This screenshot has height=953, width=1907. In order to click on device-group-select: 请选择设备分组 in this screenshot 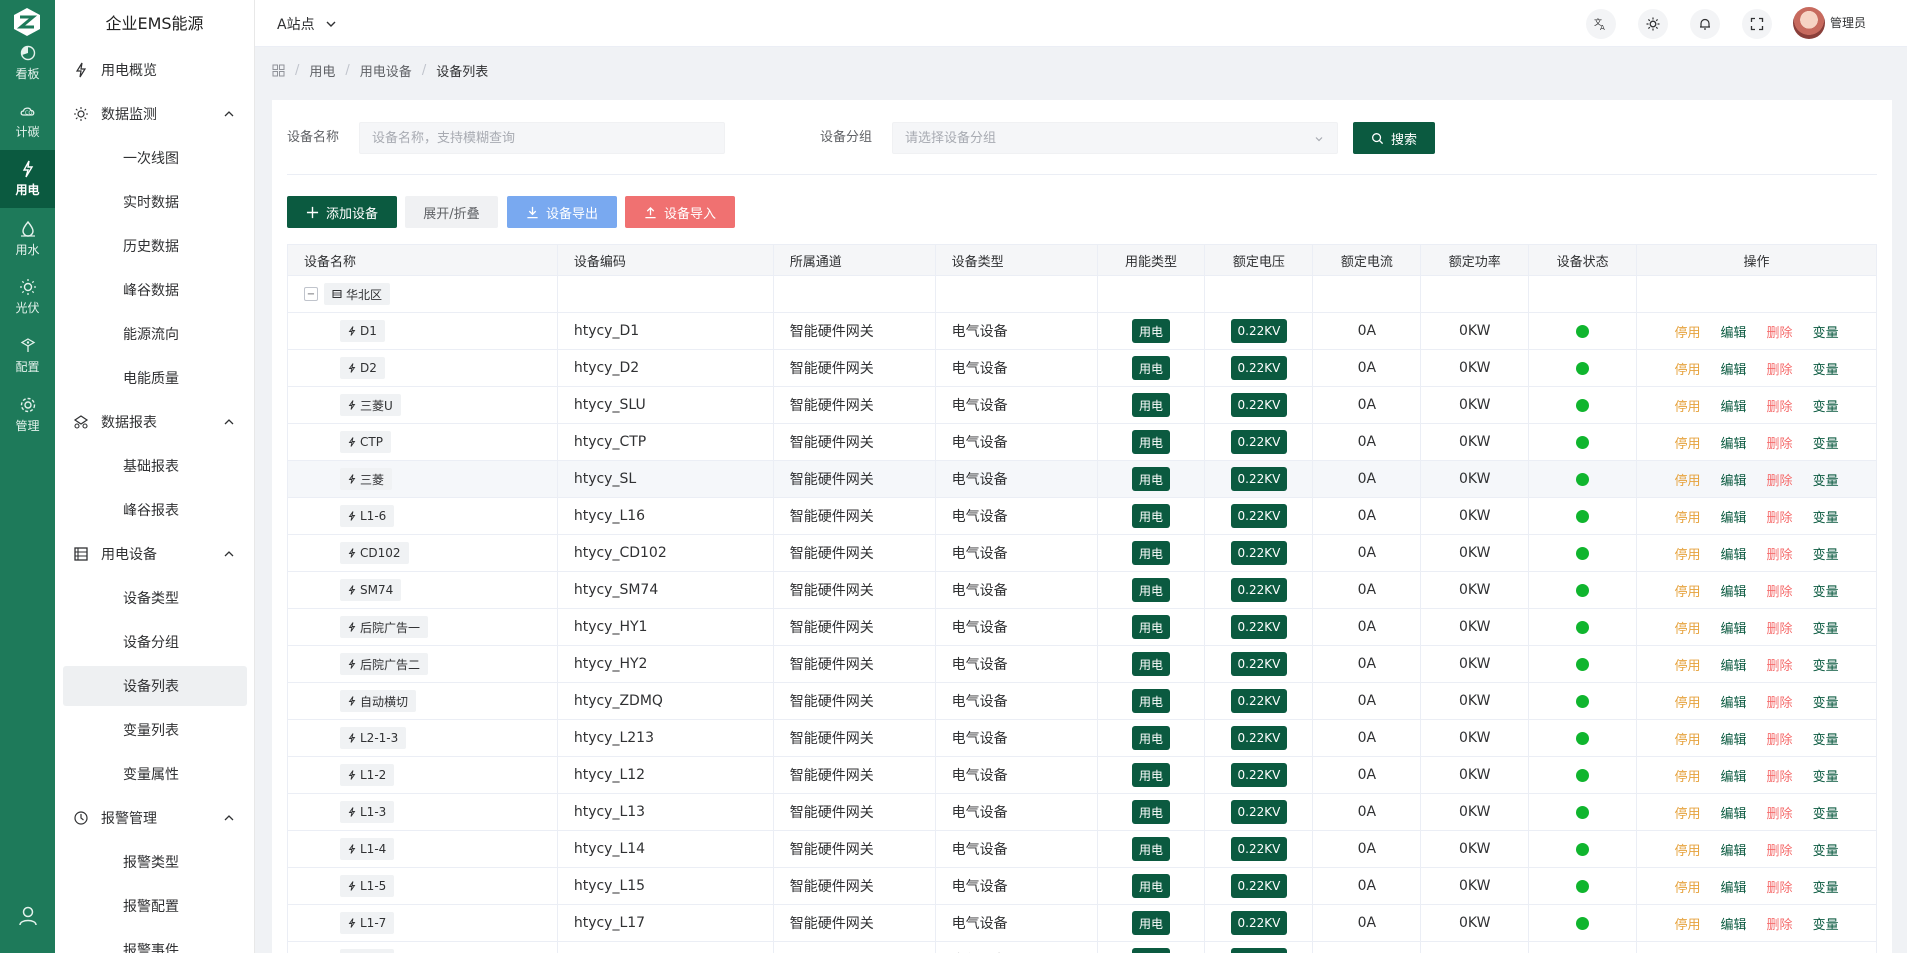, I will do `click(1115, 138)`.